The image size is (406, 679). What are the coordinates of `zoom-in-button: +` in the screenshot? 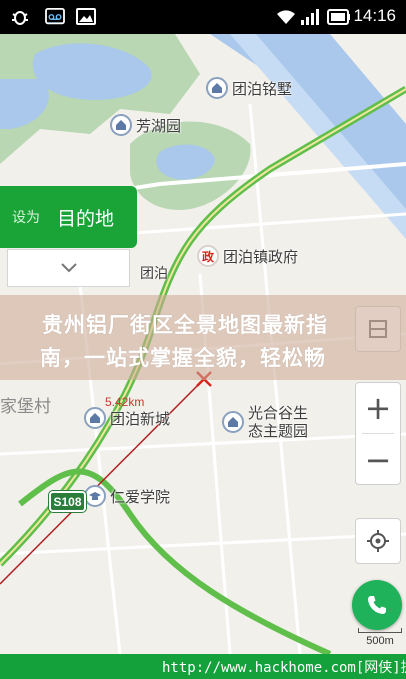 It's located at (378, 408).